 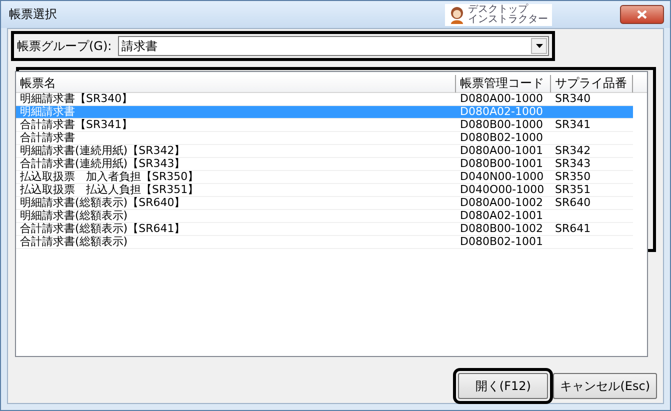 I want to click on list-row: 明細請求書(総額表示)【SR640】 D080A00-1002 SR640, so click(x=324, y=203).